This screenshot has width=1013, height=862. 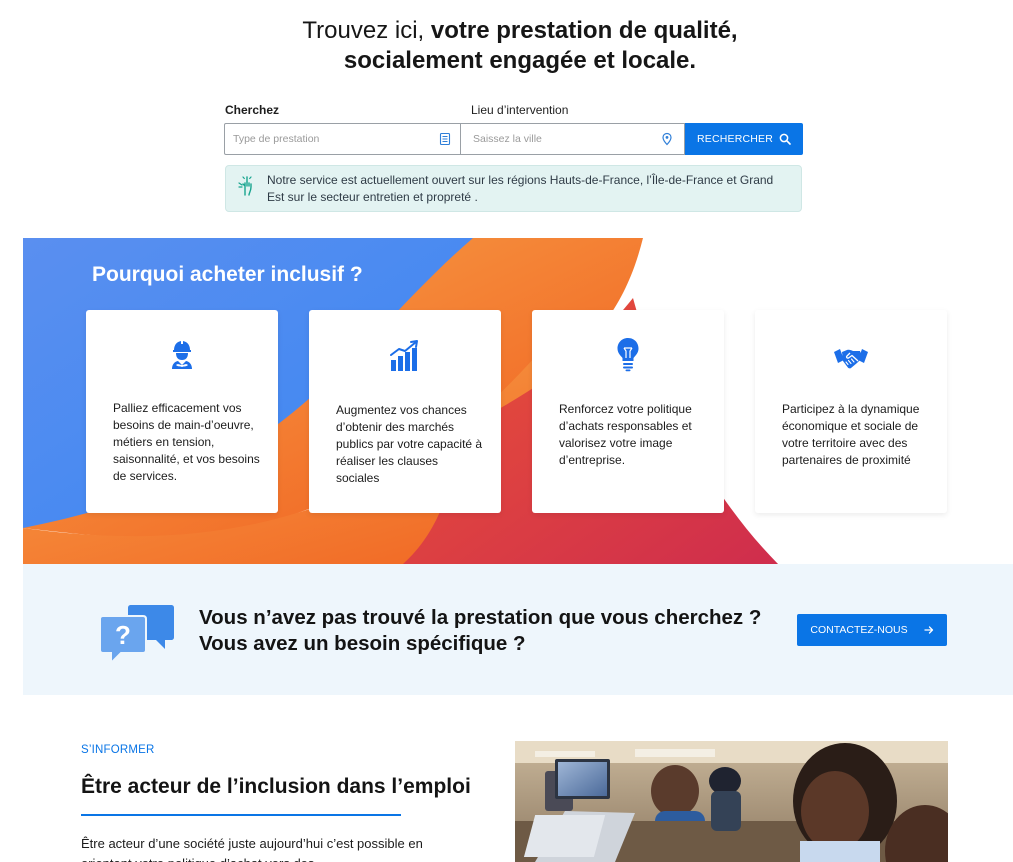 What do you see at coordinates (136, 635) in the screenshot?
I see `question-bubbles-icon: ?` at bounding box center [136, 635].